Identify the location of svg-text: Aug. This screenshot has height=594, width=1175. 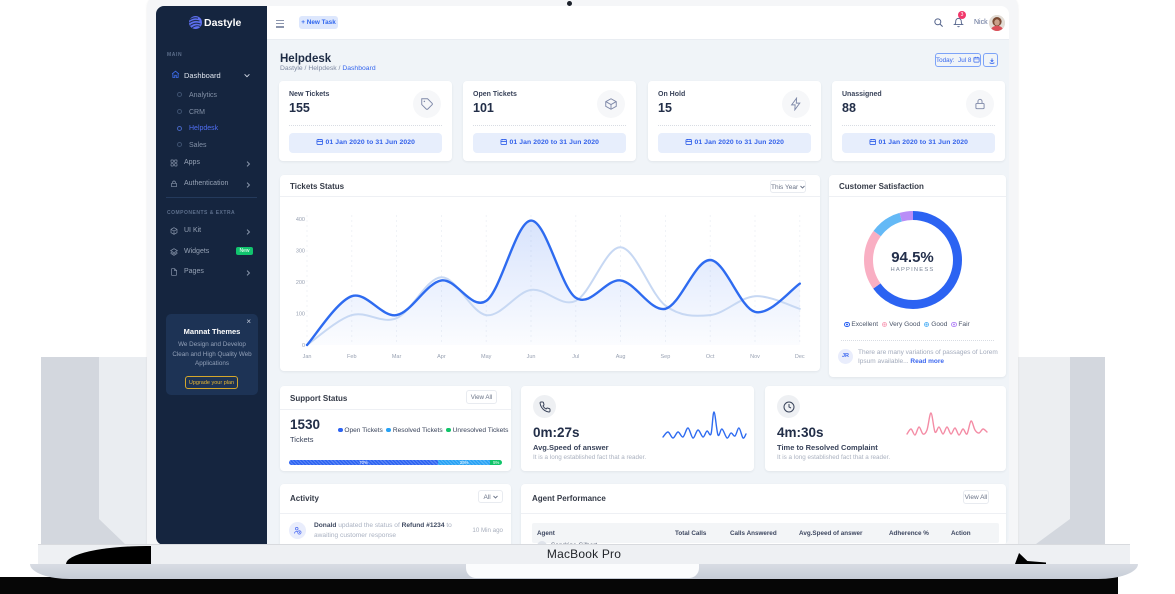
(621, 357).